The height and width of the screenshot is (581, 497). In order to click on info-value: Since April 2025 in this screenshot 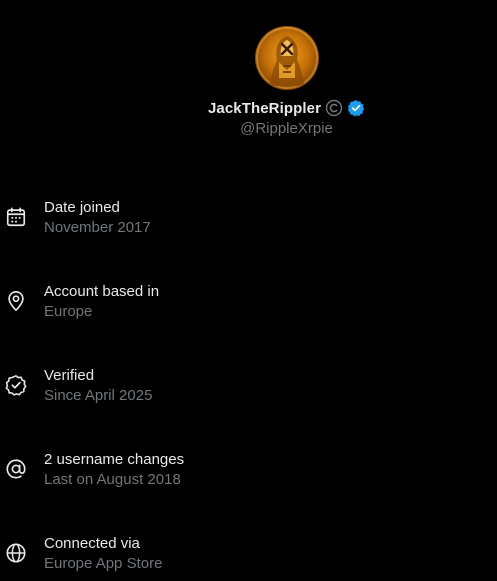, I will do `click(98, 395)`.